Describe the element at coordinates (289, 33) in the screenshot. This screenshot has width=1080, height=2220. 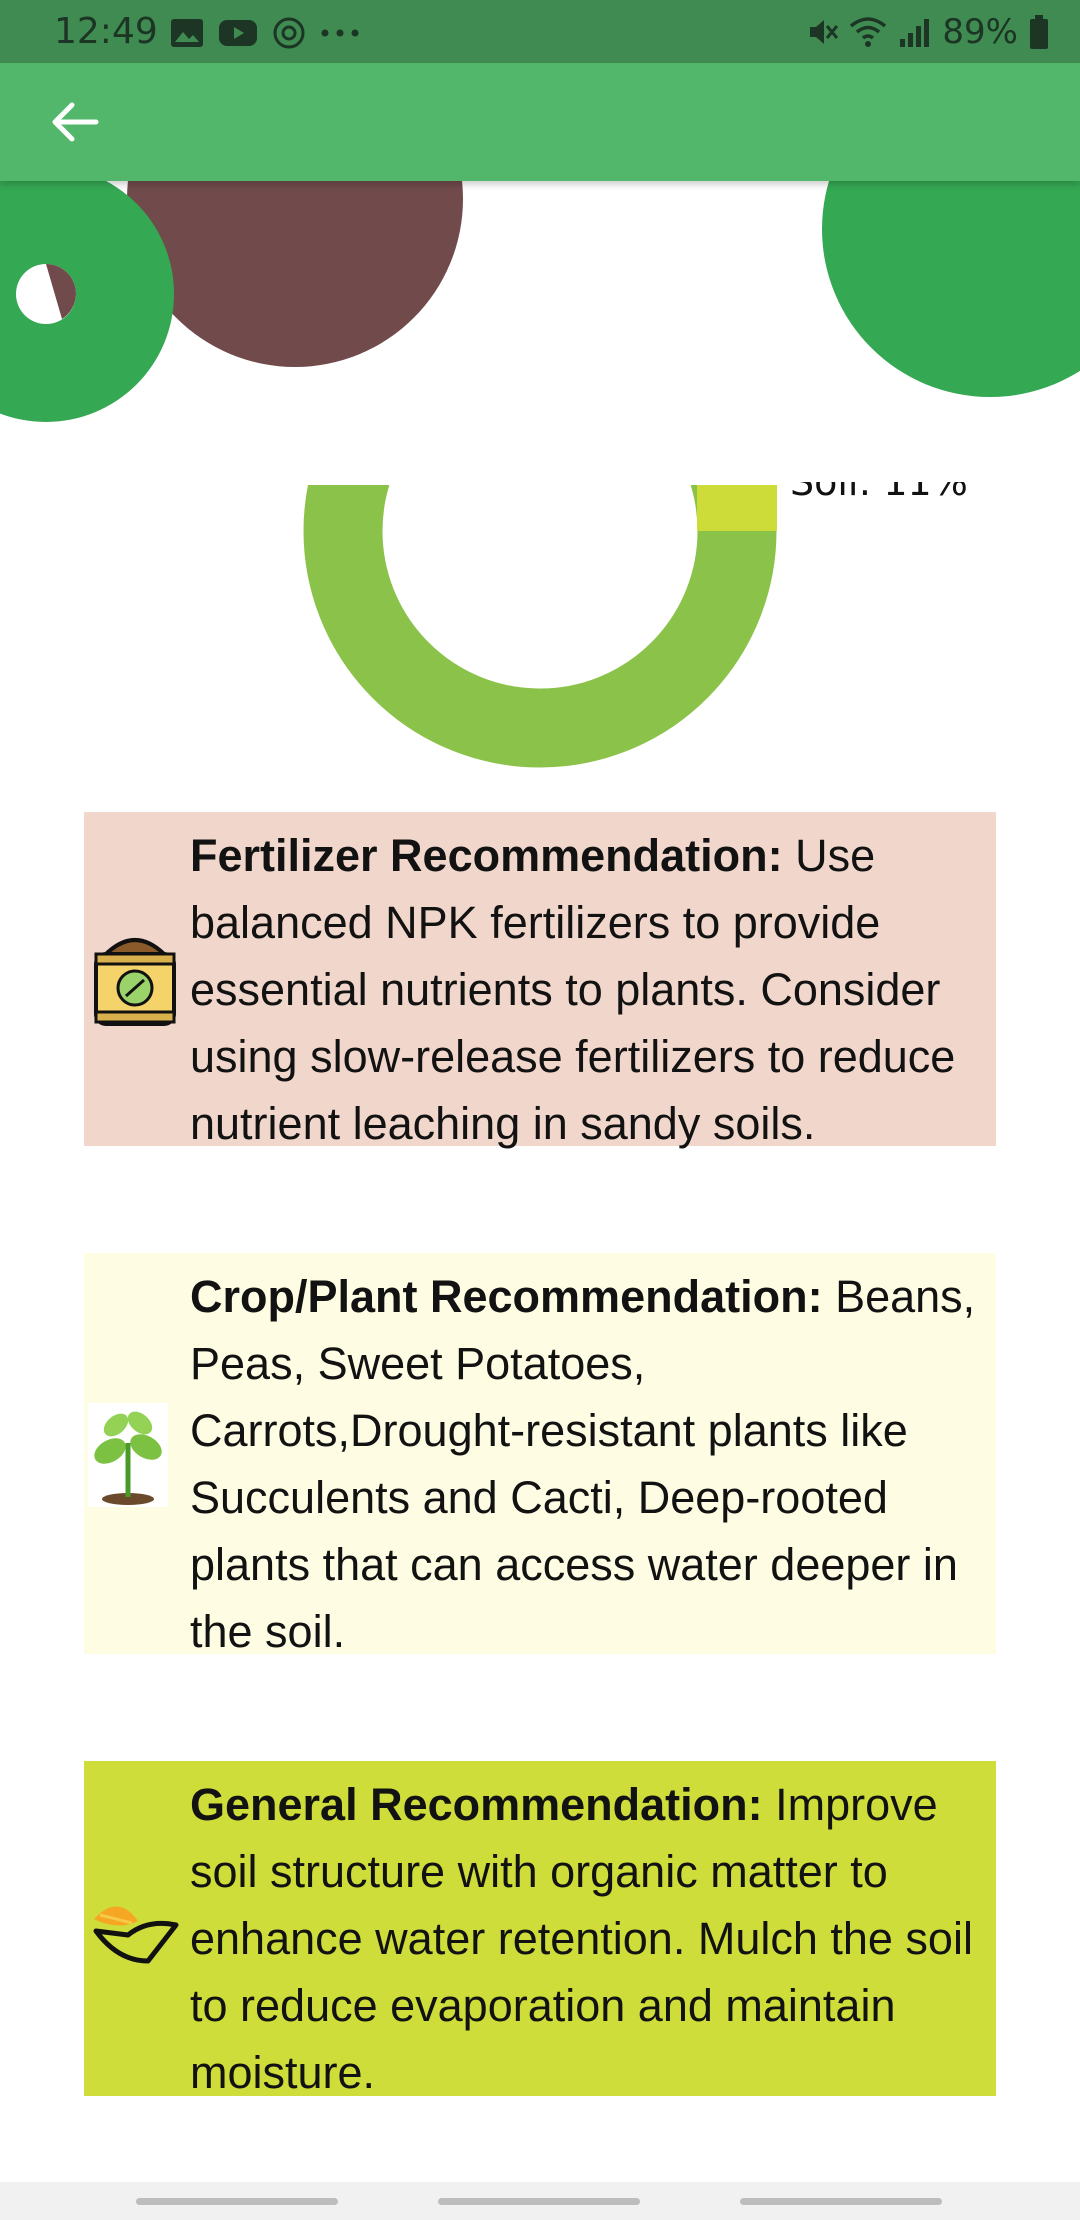
I see `target-icon` at that location.